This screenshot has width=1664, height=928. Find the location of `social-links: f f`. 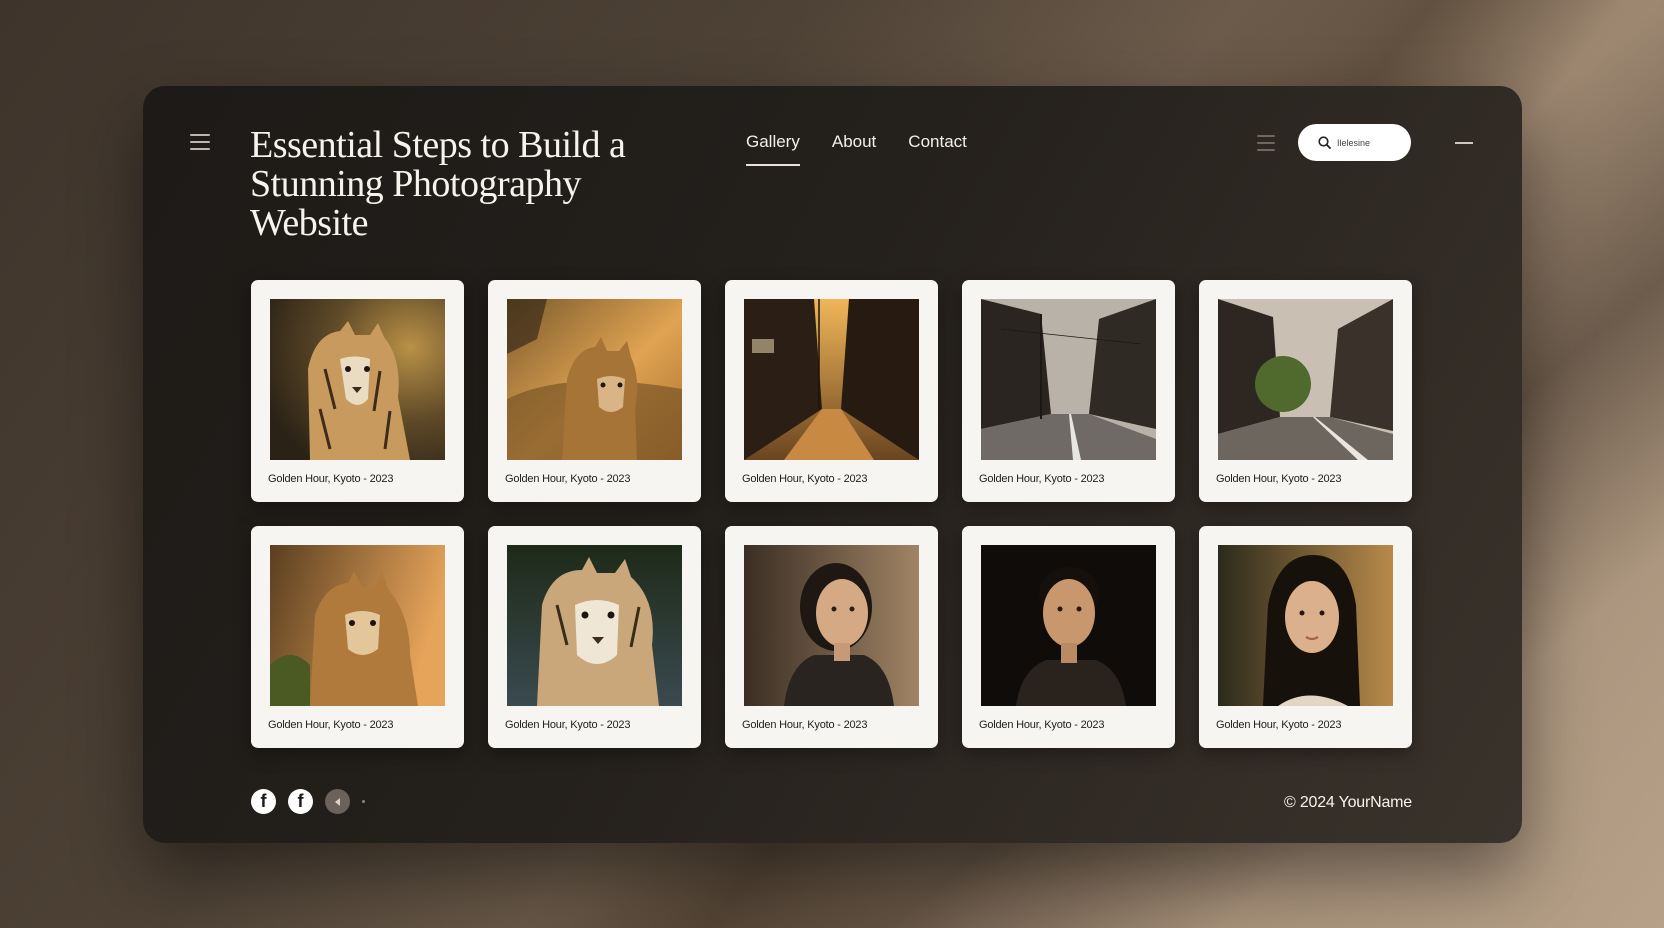

social-links: f f is located at coordinates (308, 801).